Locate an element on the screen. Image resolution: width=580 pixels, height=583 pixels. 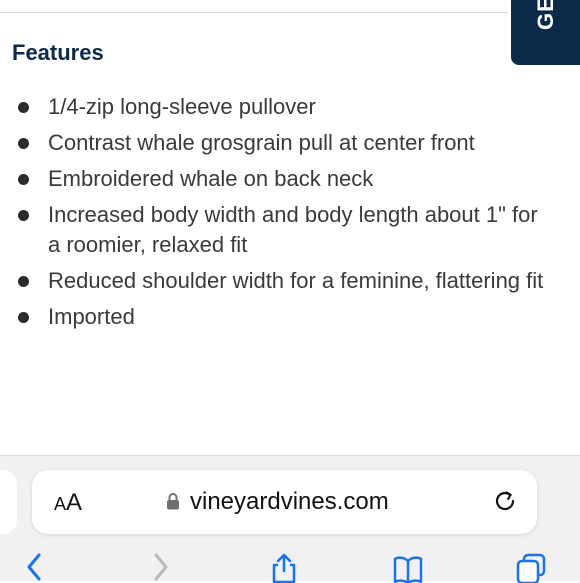
get-offer-tab: GET is located at coordinates (545, 32).